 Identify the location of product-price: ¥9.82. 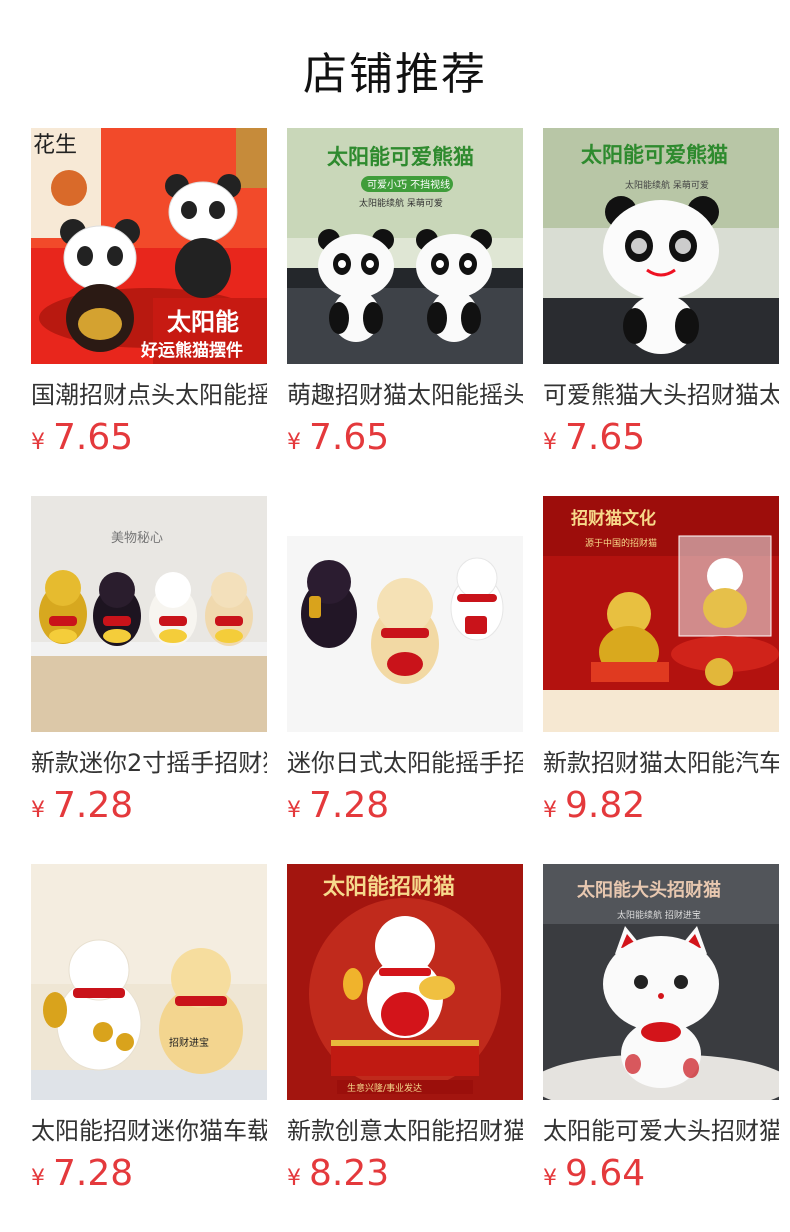
(661, 806).